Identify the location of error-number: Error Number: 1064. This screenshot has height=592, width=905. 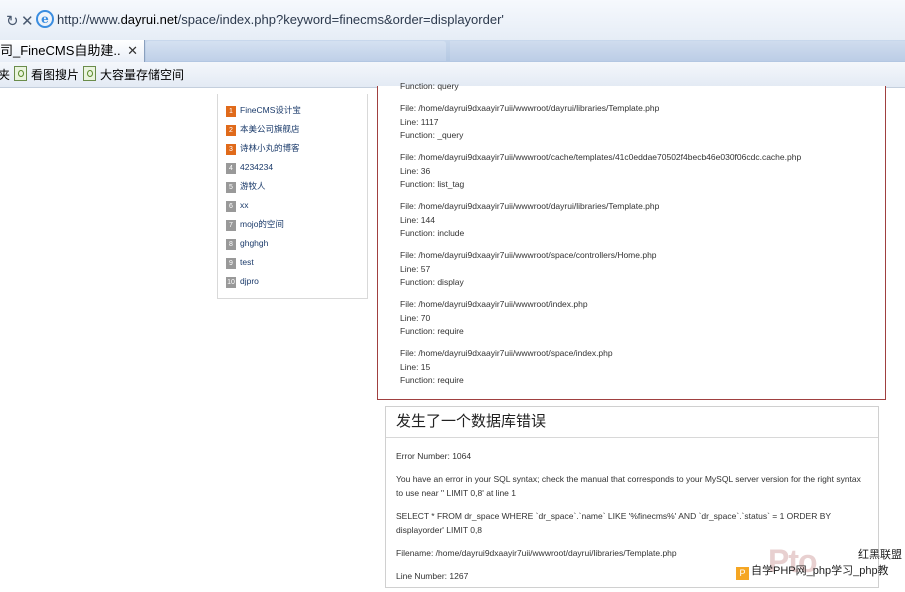
(434, 456).